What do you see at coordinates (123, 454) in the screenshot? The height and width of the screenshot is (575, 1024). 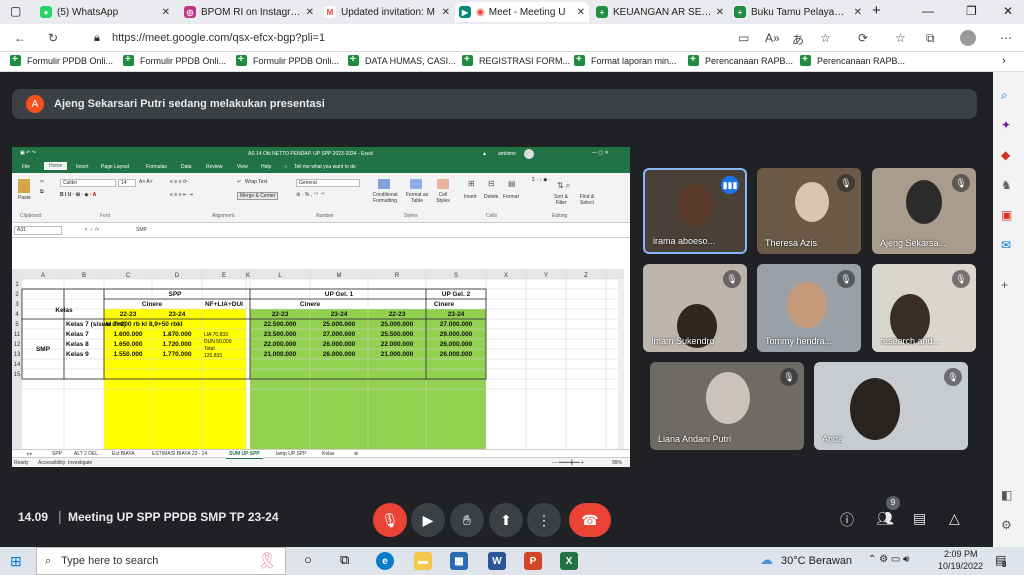 I see `sheet-tab: Est BIAYA` at bounding box center [123, 454].